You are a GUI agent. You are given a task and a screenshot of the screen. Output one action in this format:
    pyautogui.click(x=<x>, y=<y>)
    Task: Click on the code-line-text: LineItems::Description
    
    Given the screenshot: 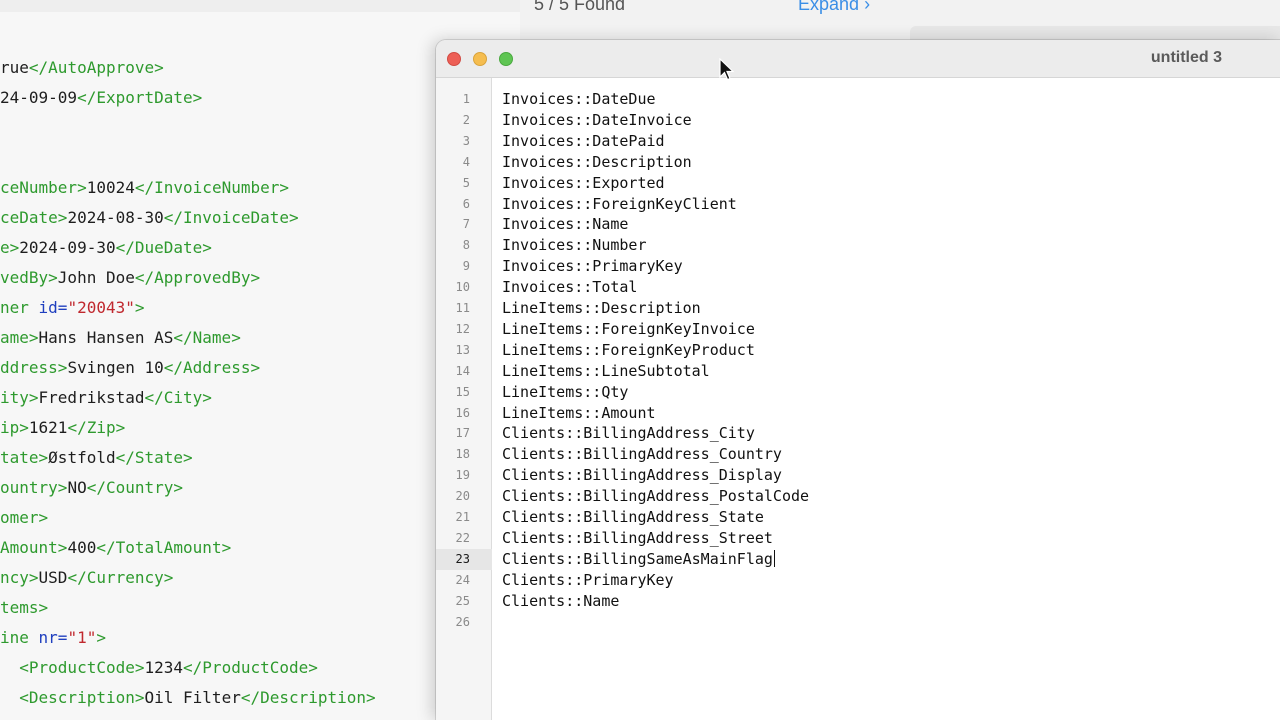 What is the action you would take?
    pyautogui.click(x=601, y=308)
    